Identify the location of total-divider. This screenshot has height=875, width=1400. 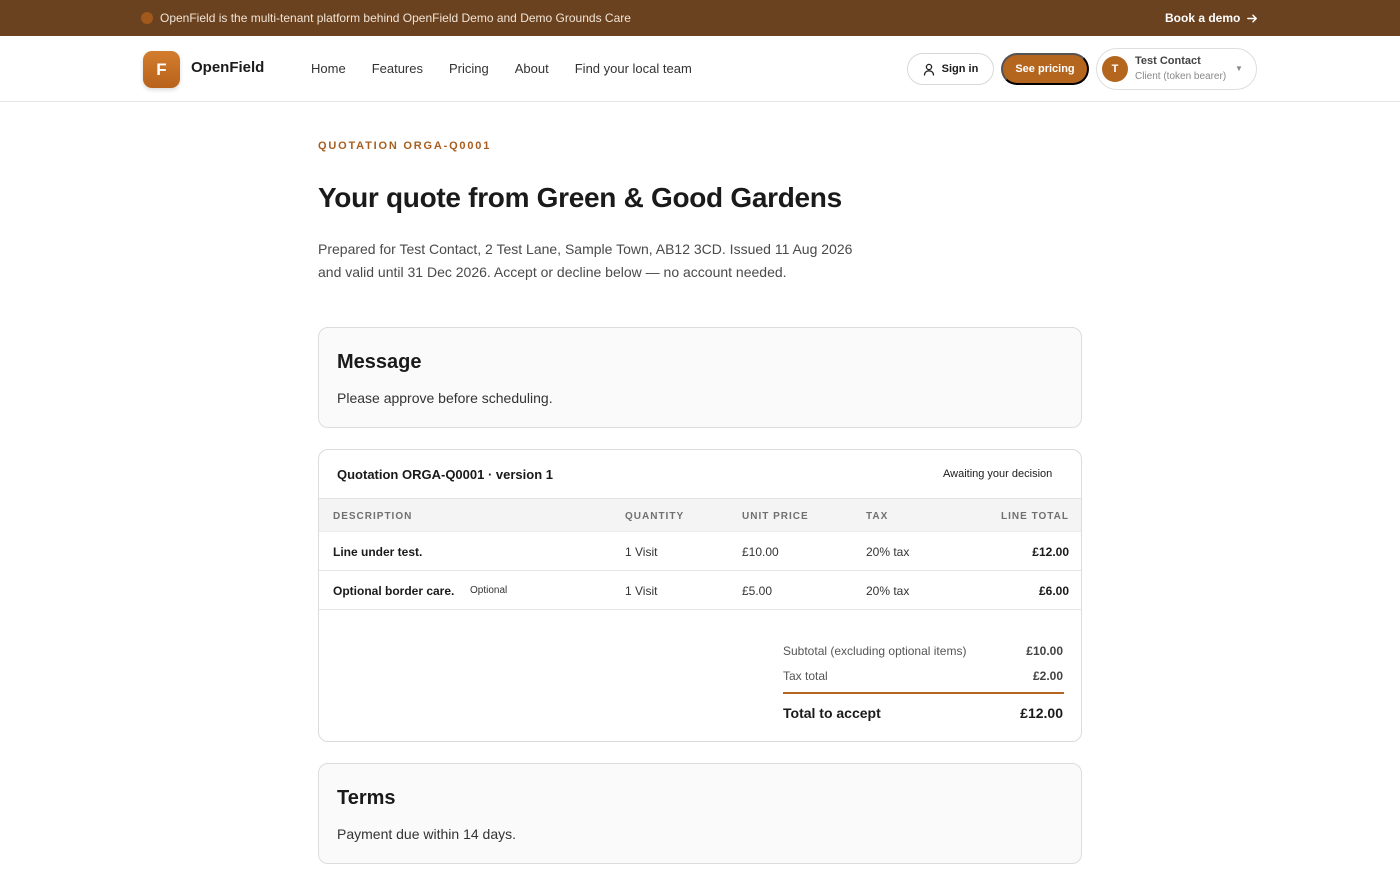
(923, 693).